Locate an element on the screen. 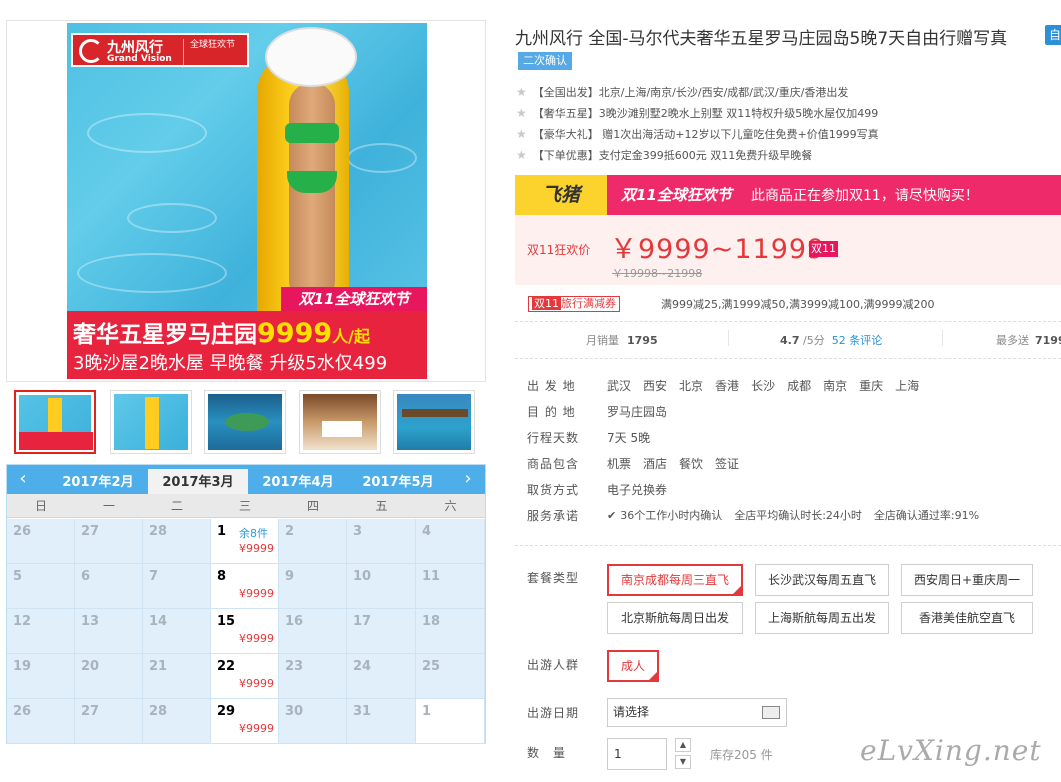  sun-hat is located at coordinates (311, 57).